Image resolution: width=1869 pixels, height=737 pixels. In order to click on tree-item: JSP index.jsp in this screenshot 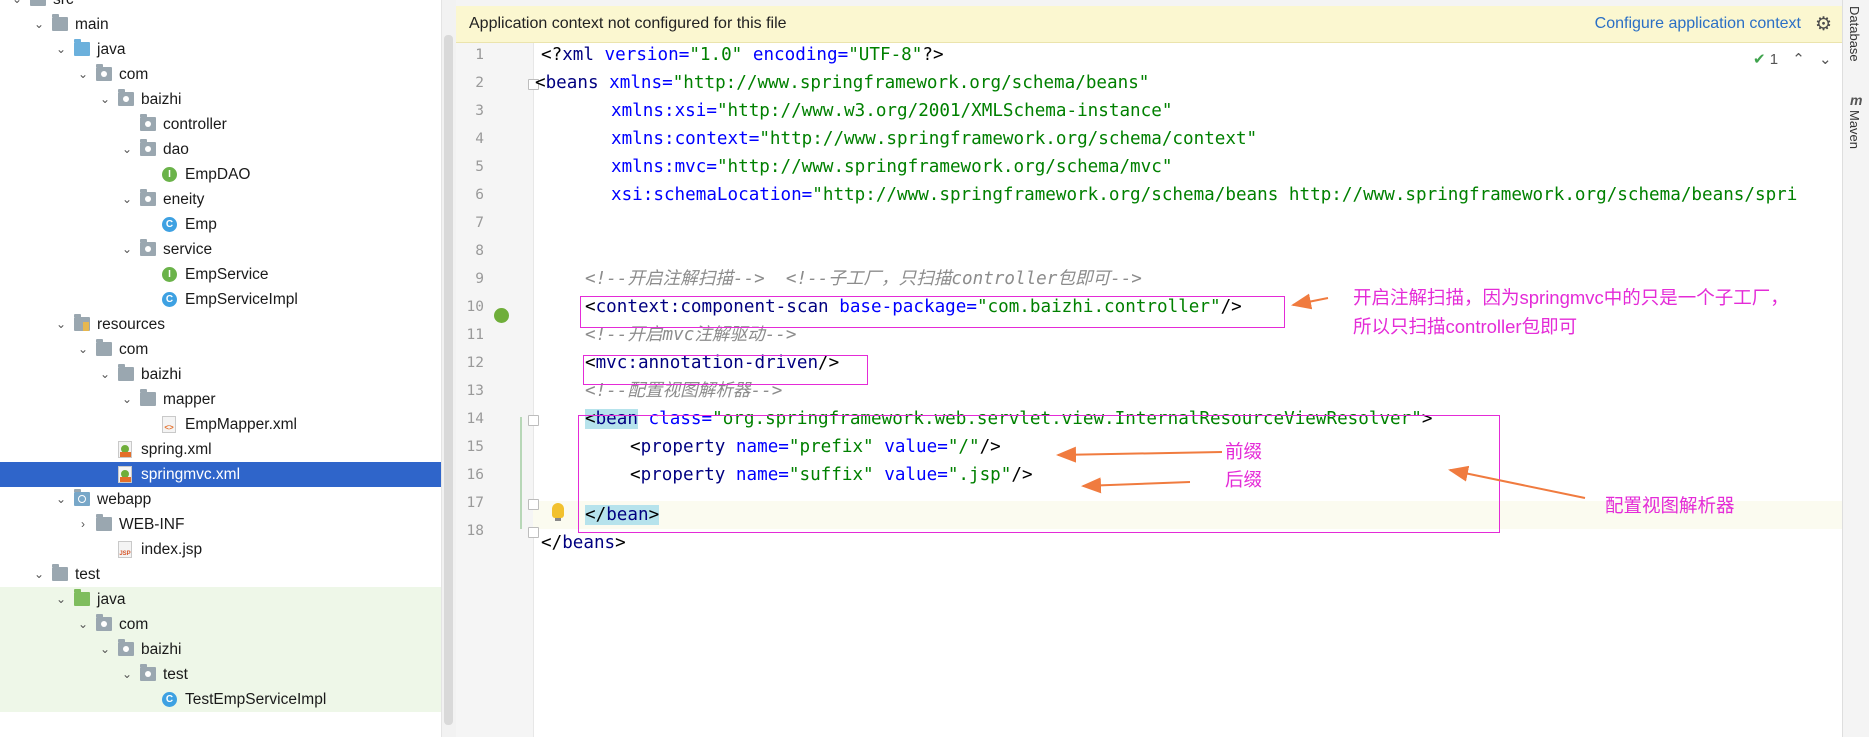, I will do `click(220, 549)`.